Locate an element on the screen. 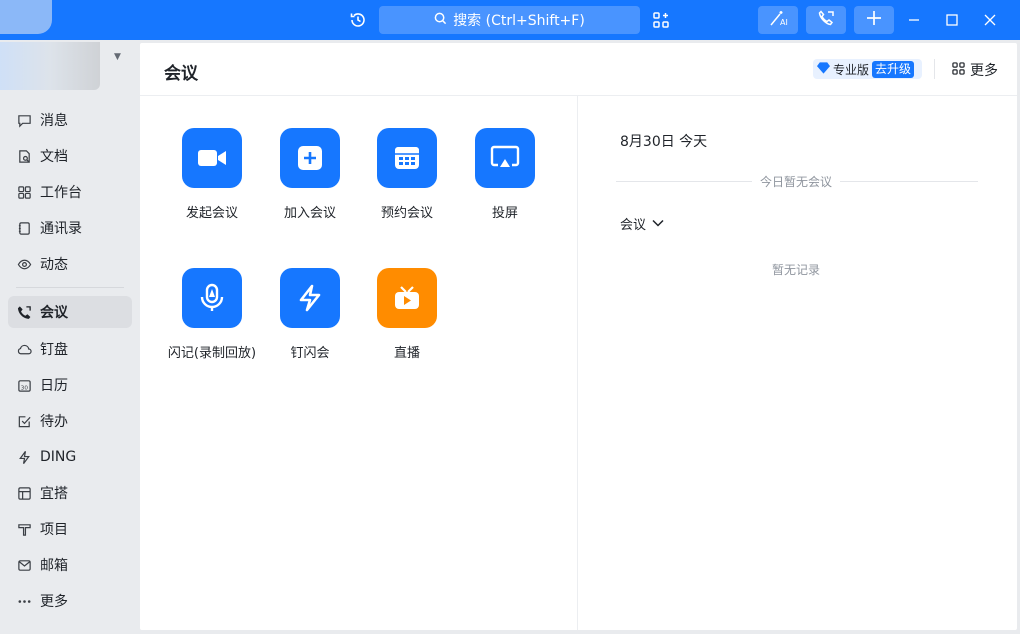 Image resolution: width=1020 pixels, height=634 pixels. sidebar-item-calendar: 30 日历 is located at coordinates (70, 385).